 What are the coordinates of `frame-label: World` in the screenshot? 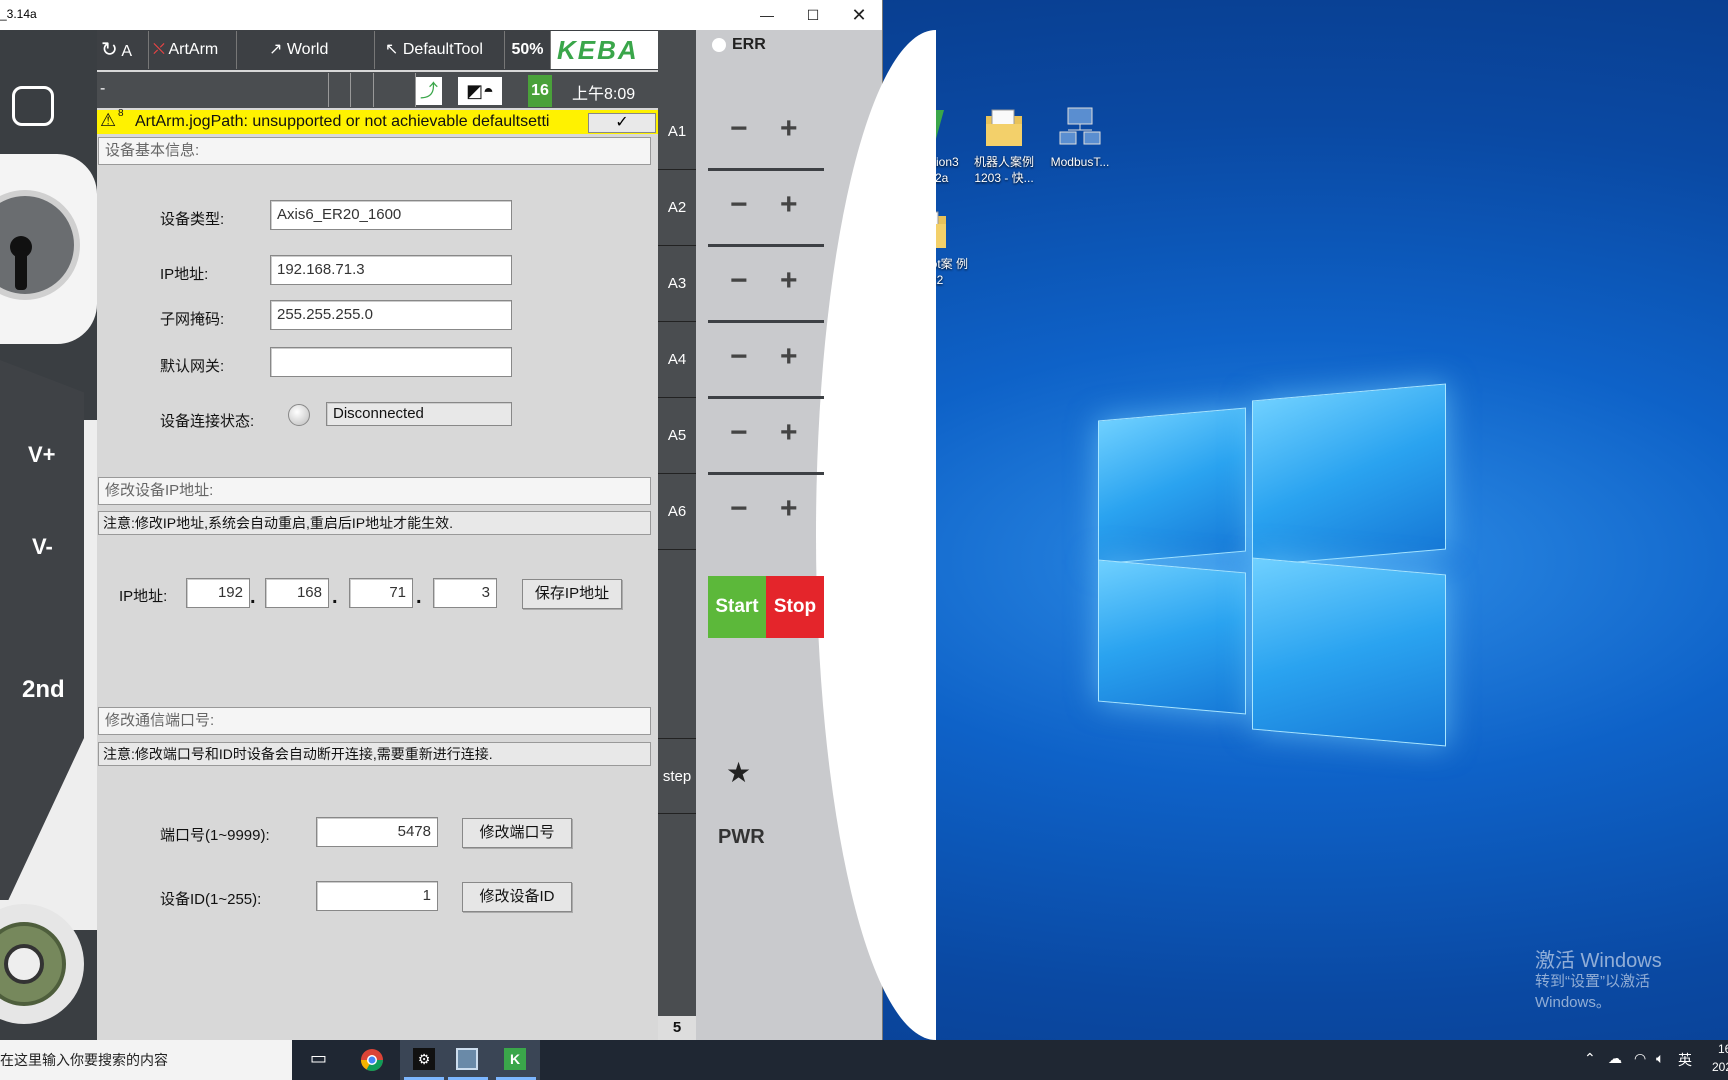 It's located at (307, 49).